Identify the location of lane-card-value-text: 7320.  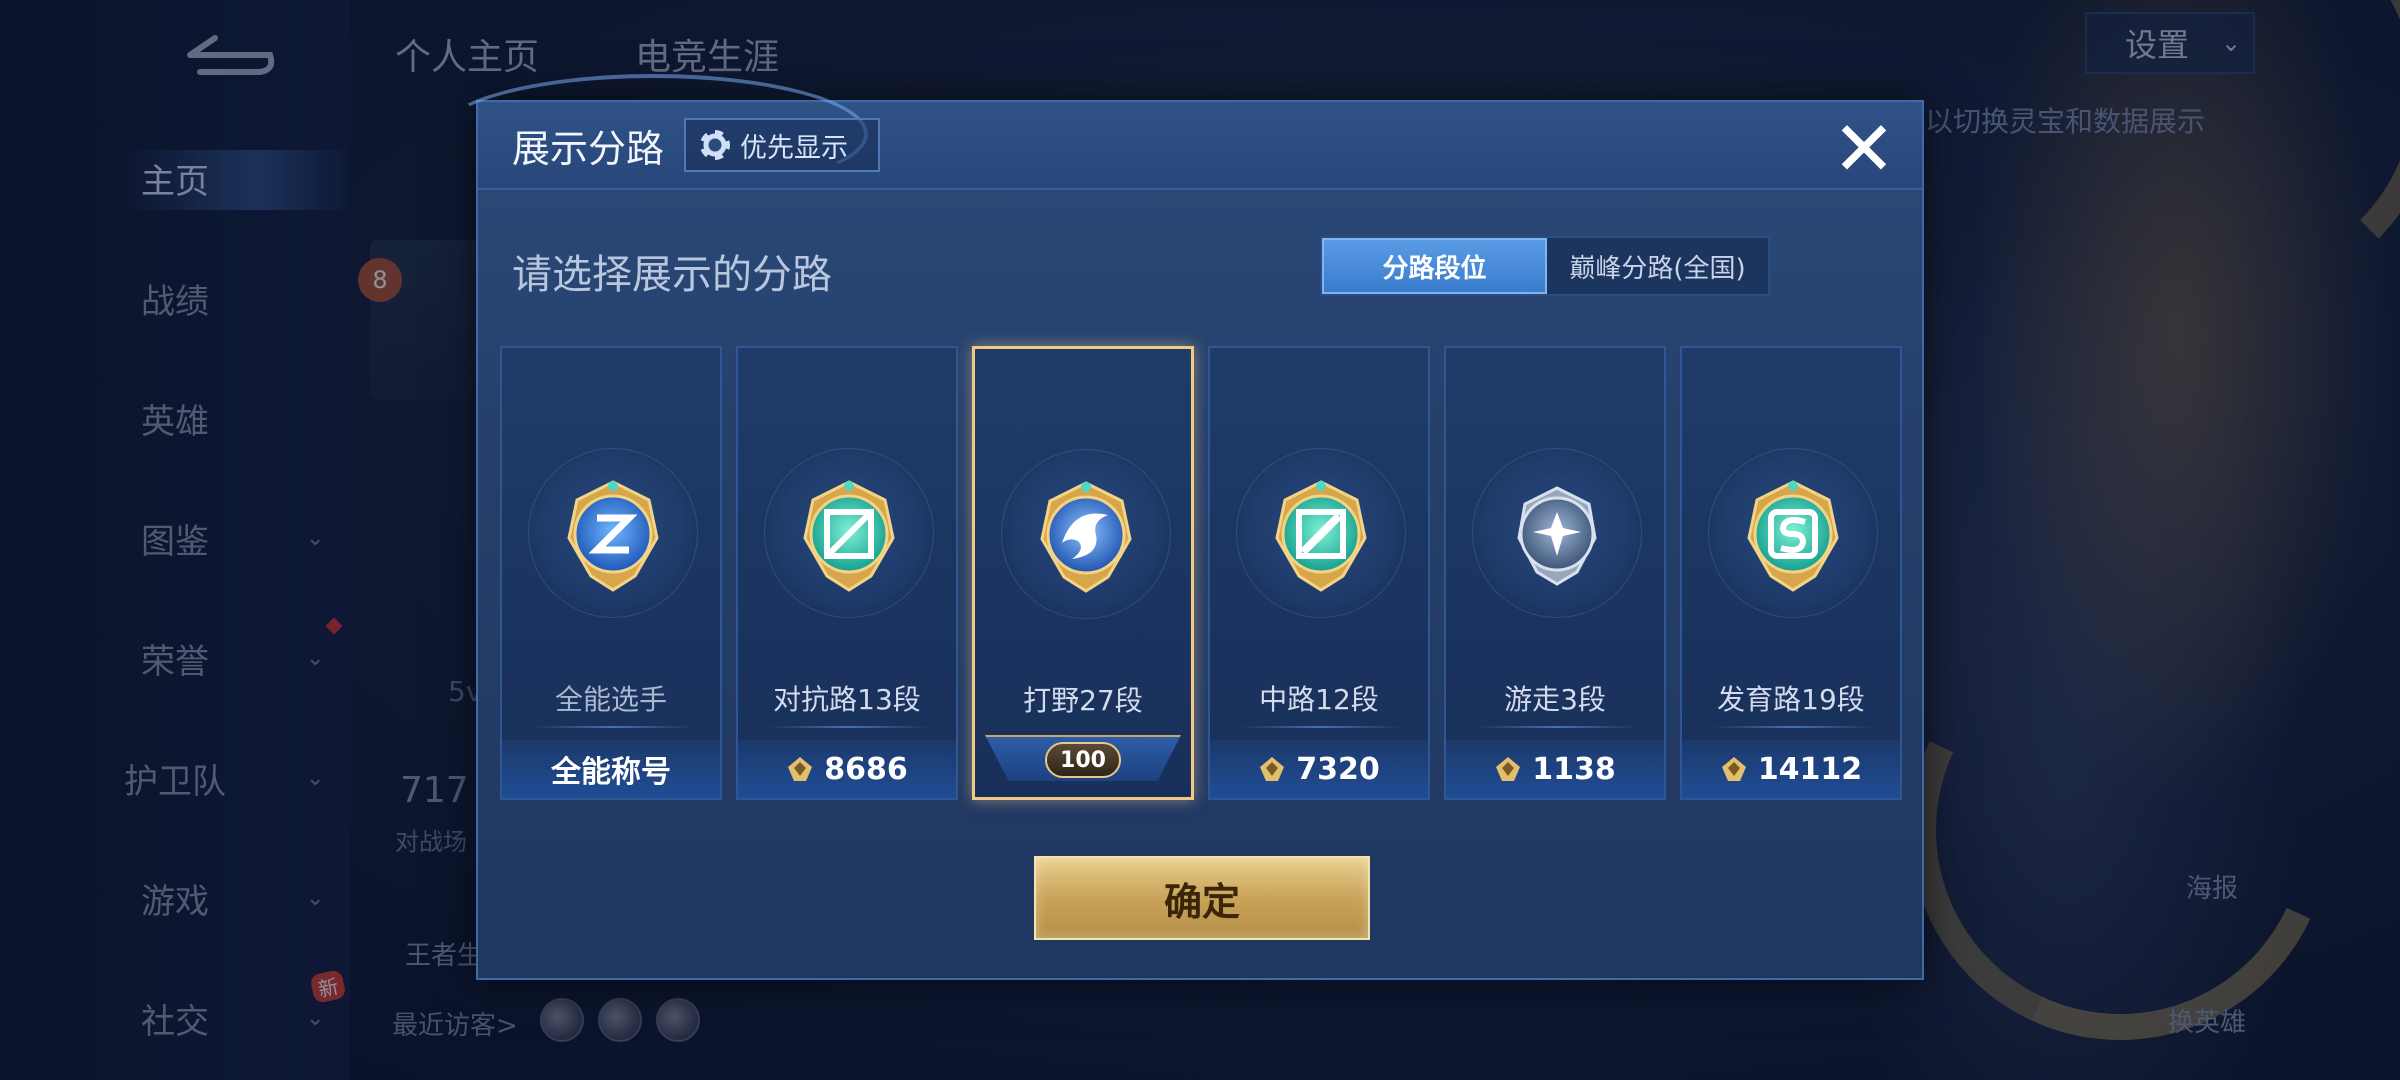
(1338, 769).